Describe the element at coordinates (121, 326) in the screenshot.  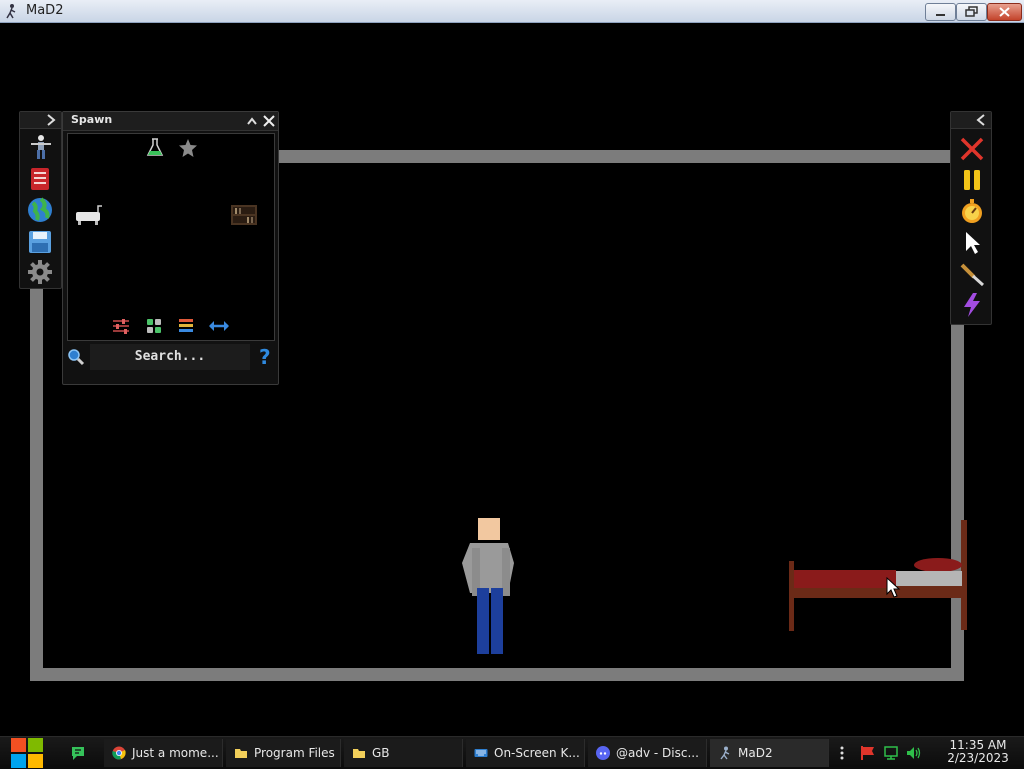
I see `sliders-icon` at that location.